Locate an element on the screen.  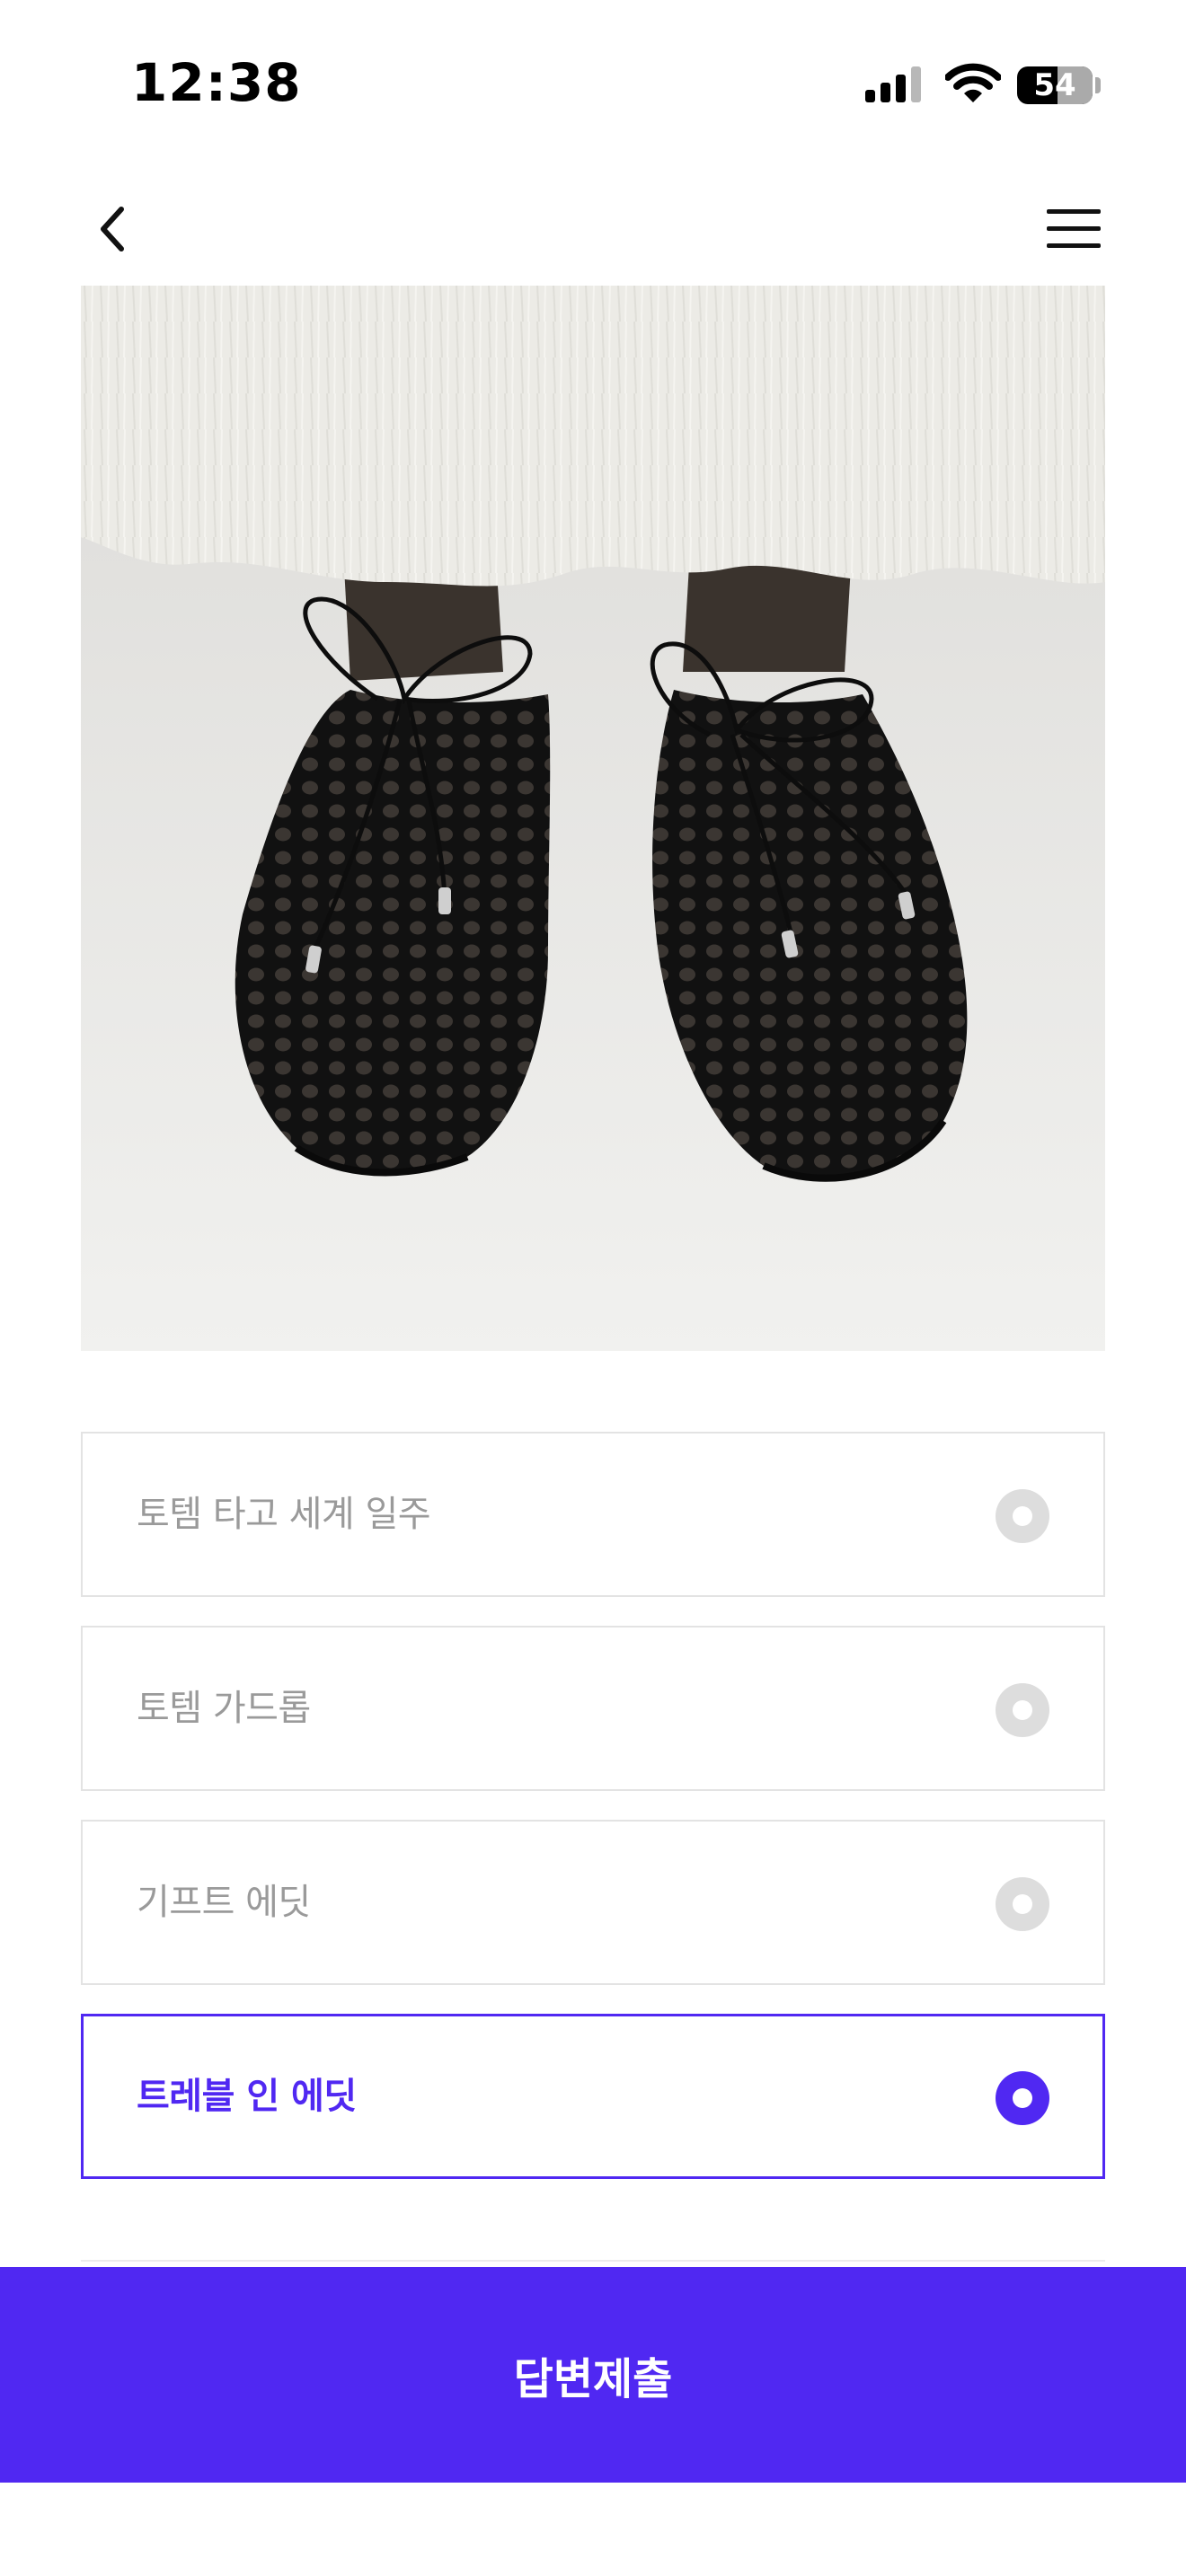
option-label: 기프트 에딧 is located at coordinates (224, 1902).